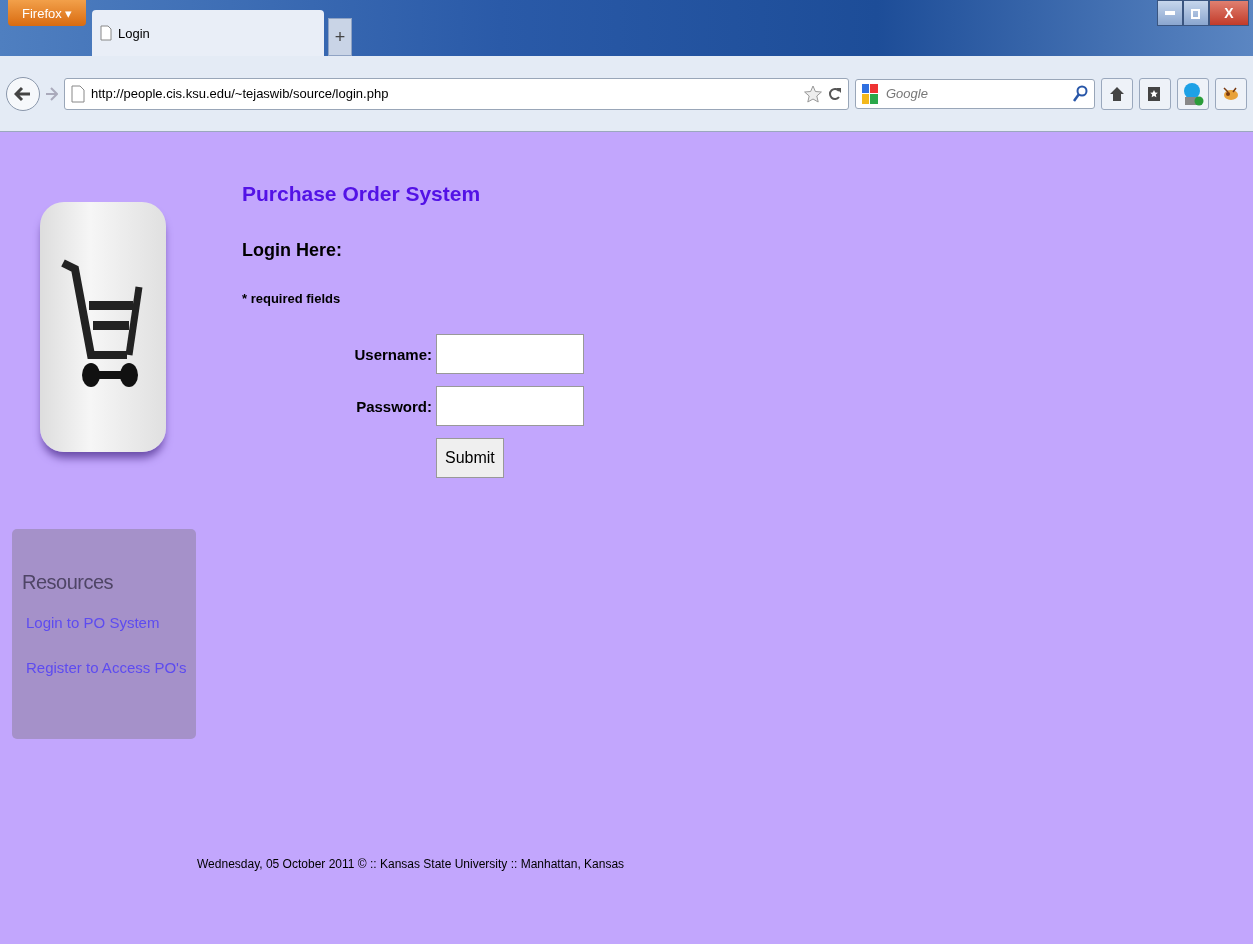 This screenshot has width=1253, height=945. I want to click on home-icon, so click(1117, 93).